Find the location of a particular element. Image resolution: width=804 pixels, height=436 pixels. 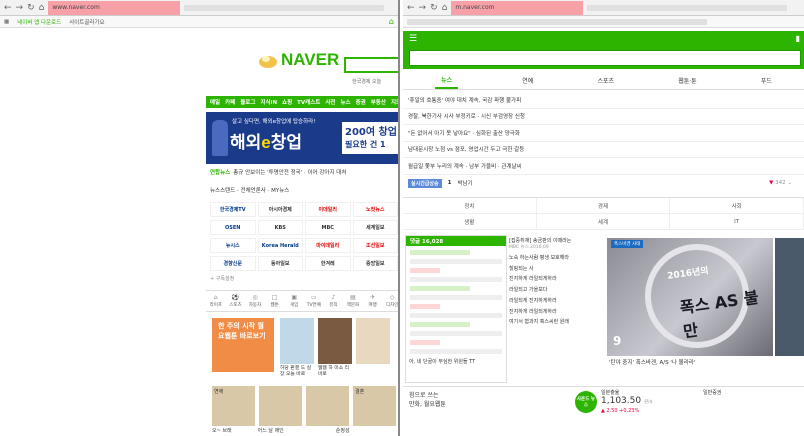

news-headline: "돈 없어서 아기 못 낳아요" · 심화된 출산 양극화 is located at coordinates (603, 133).